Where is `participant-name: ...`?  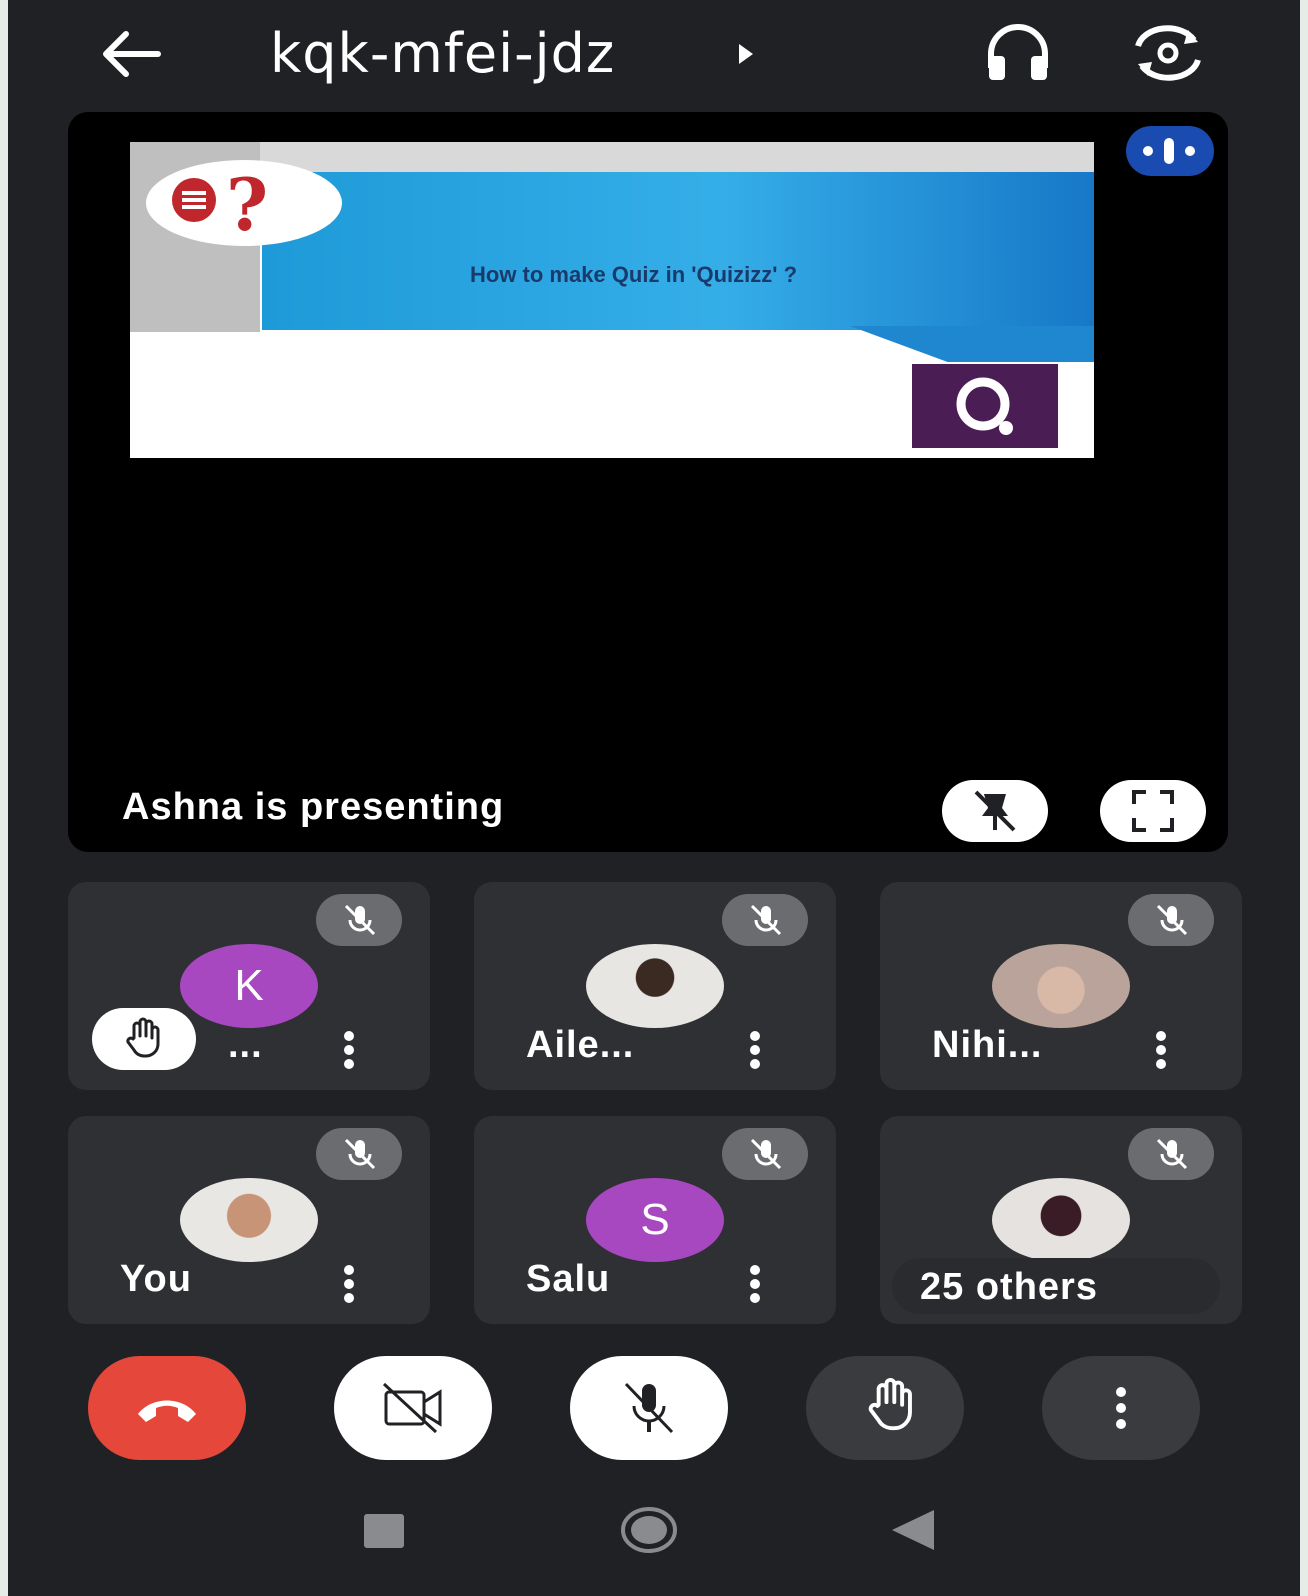 participant-name: ... is located at coordinates (245, 1045).